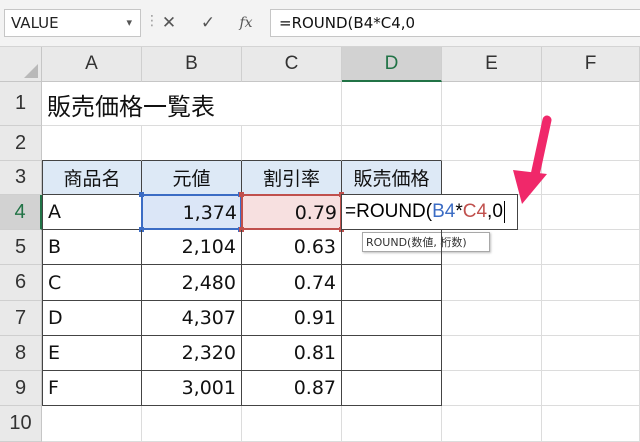  Describe the element at coordinates (459, 211) in the screenshot. I see `formula-operator: *` at that location.